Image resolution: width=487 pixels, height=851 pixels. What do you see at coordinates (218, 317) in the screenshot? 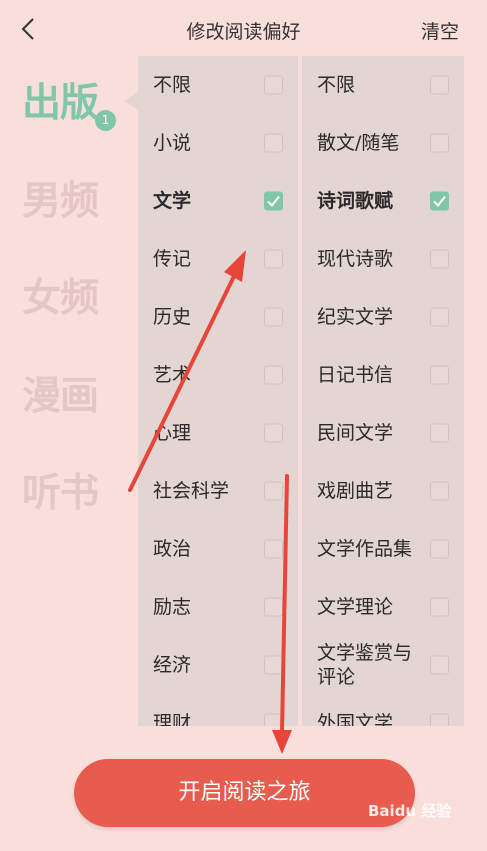
I see `left-option-row: 历史` at bounding box center [218, 317].